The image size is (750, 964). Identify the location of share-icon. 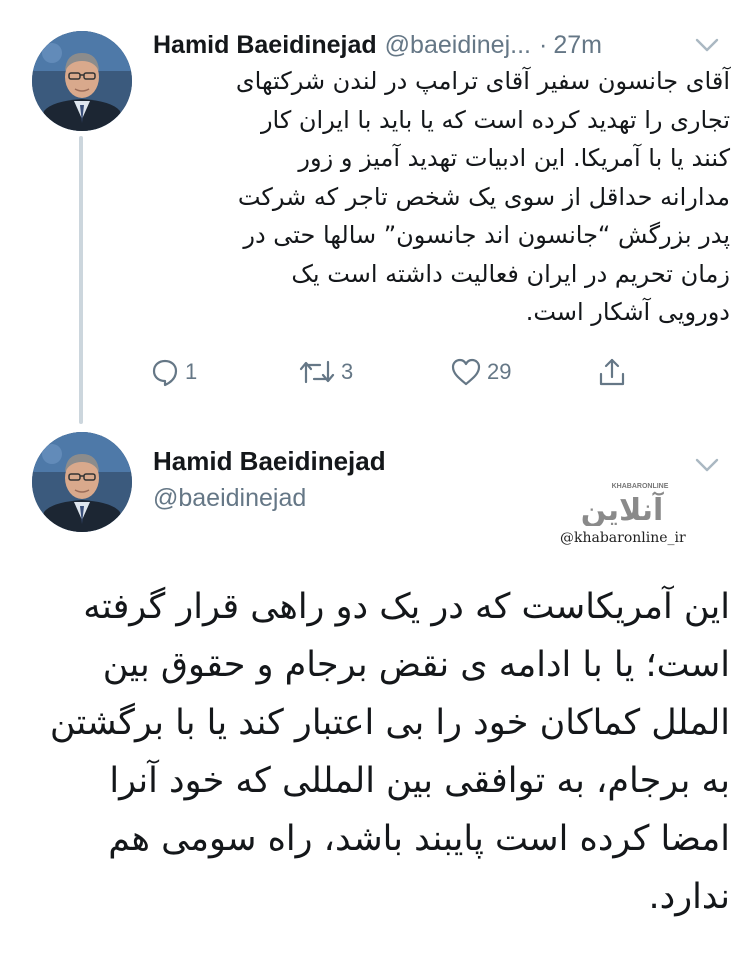
(612, 372).